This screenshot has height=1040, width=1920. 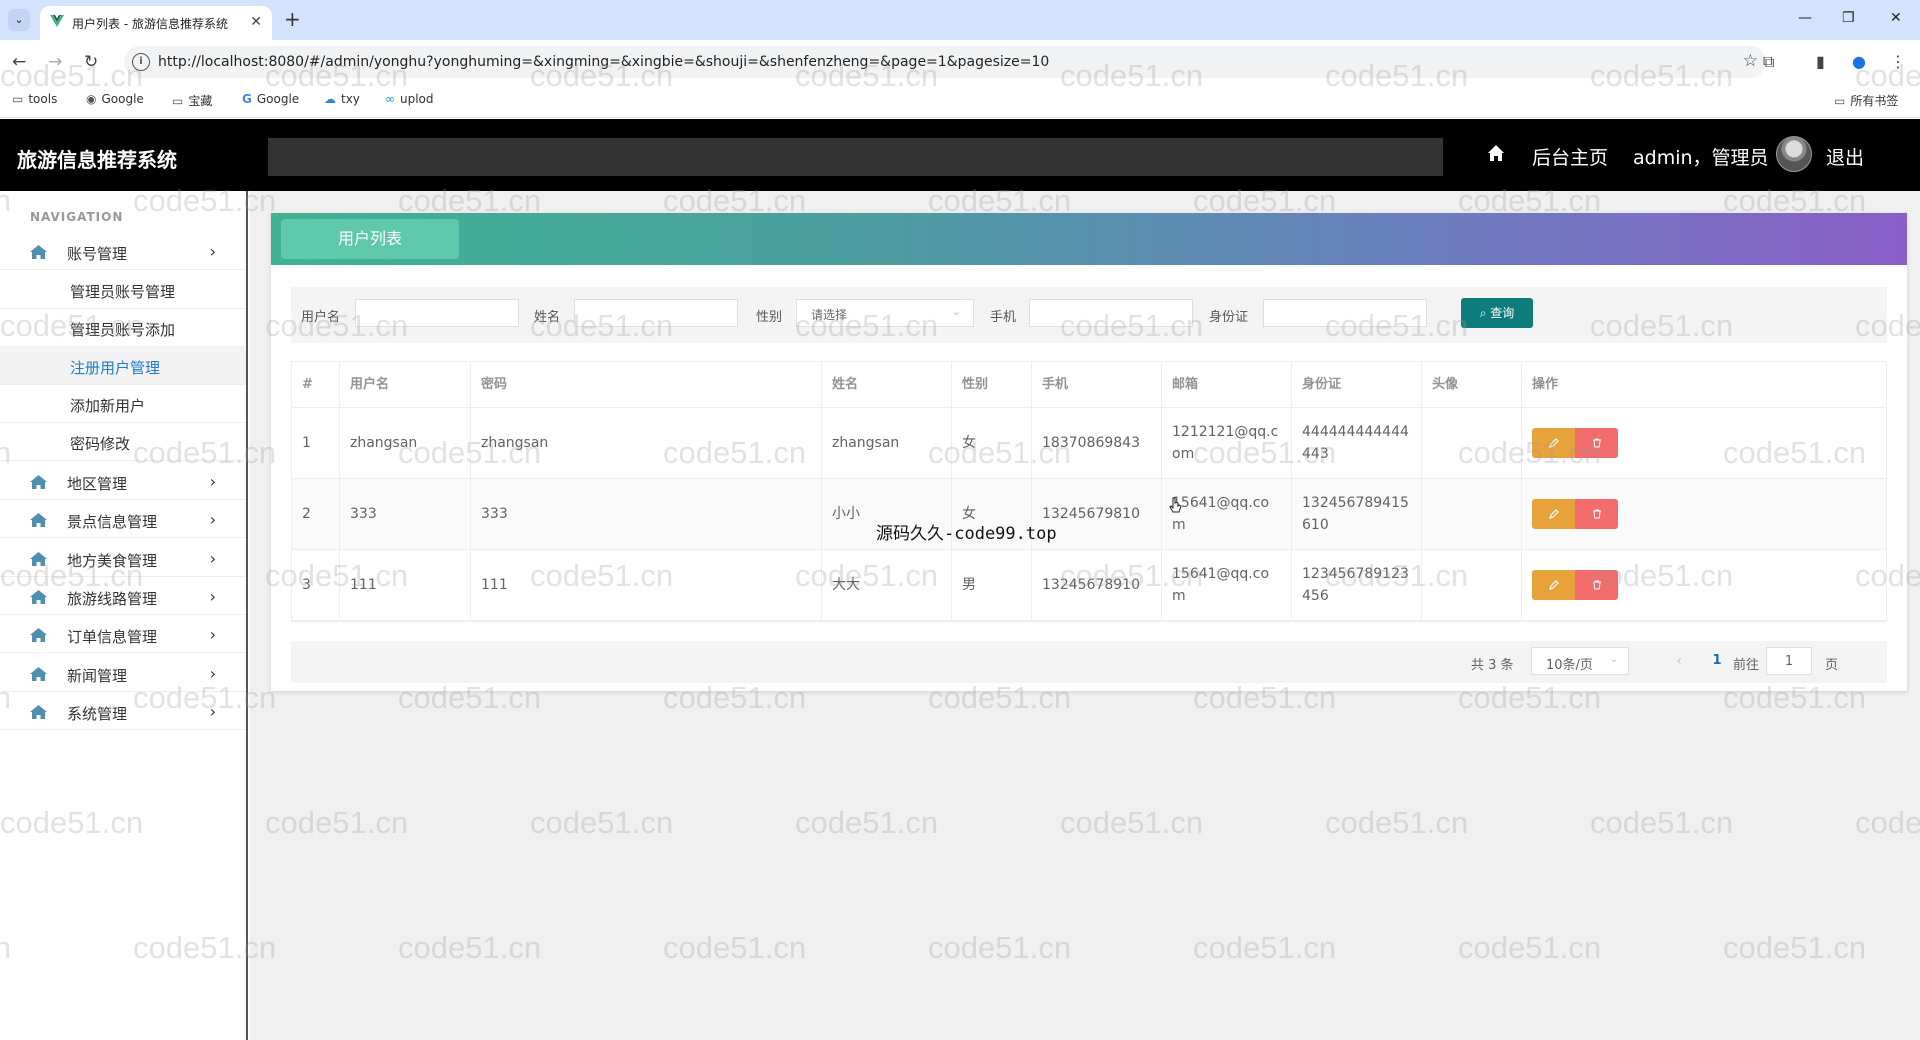 What do you see at coordinates (547, 317) in the screenshot?
I see `name-label: 姓名` at bounding box center [547, 317].